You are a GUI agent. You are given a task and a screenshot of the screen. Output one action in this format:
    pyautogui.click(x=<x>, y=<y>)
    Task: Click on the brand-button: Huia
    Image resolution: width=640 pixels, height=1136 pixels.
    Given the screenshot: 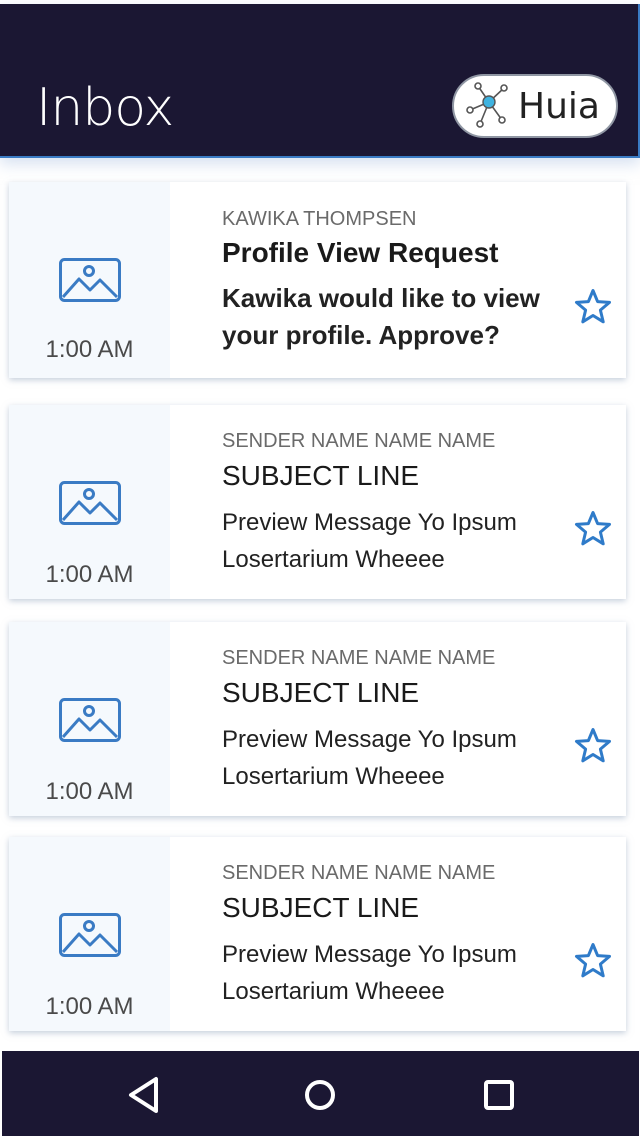 What is the action you would take?
    pyautogui.click(x=535, y=106)
    